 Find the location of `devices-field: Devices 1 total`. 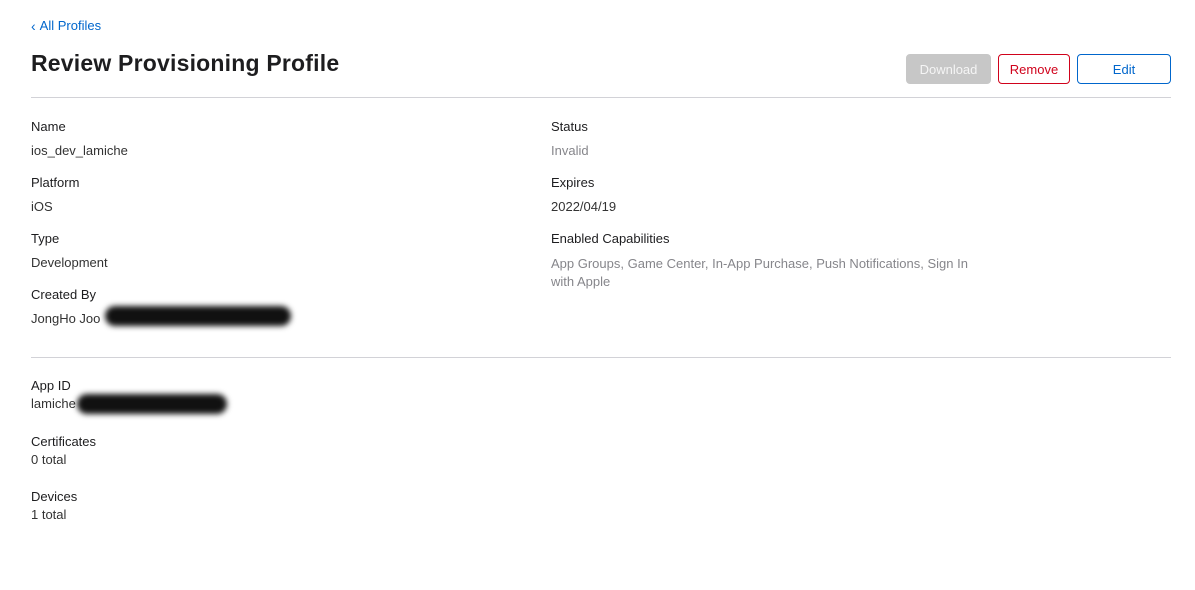

devices-field: Devices 1 total is located at coordinates (54, 505).